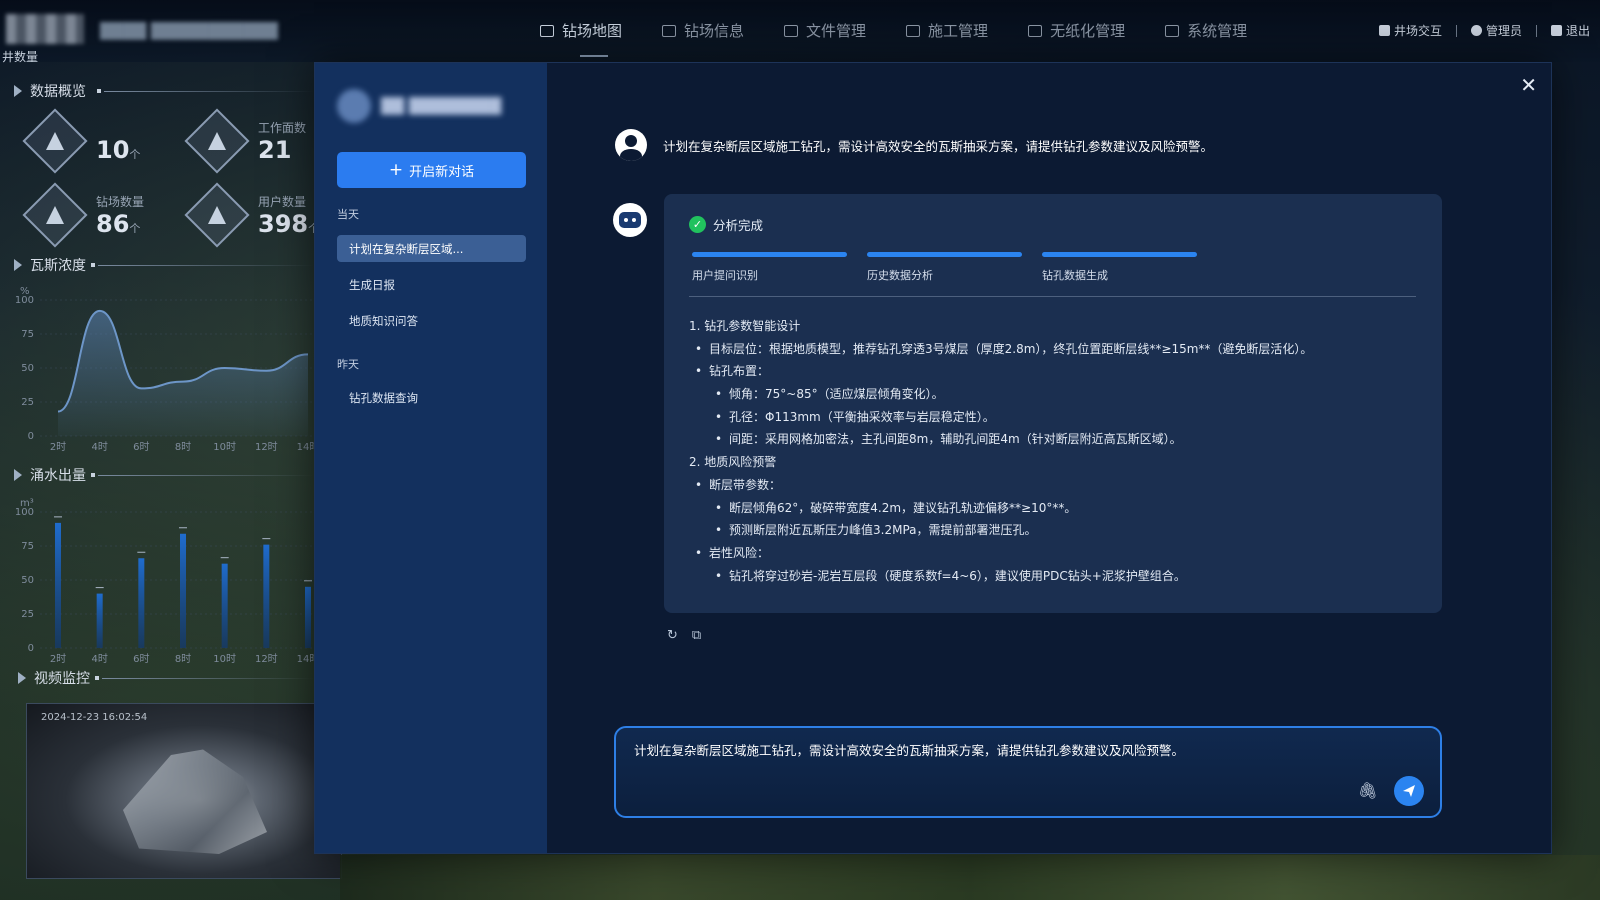 This screenshot has width=1600, height=900. Describe the element at coordinates (50, 265) in the screenshot. I see `gas-section-title: 瓦斯浓度` at that location.